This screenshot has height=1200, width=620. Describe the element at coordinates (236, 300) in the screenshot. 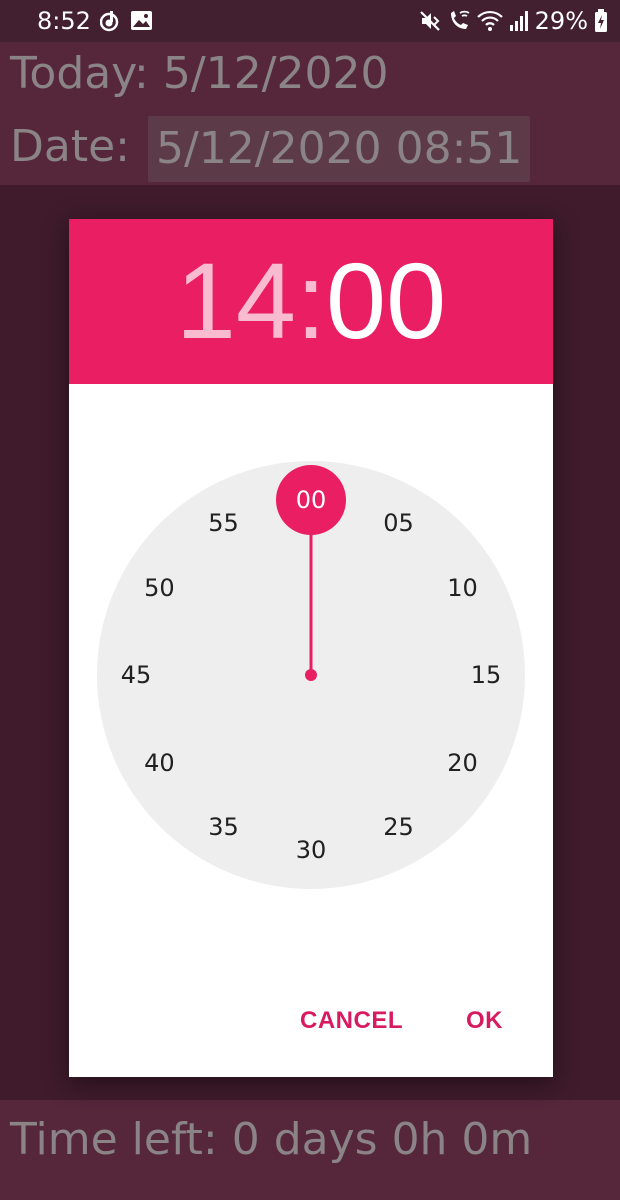

I see `header-hour: 14` at that location.